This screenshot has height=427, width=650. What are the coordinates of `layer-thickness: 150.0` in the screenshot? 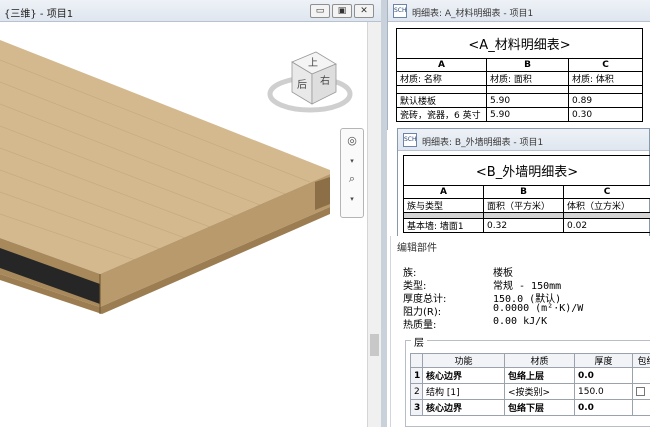 It's located at (603, 391).